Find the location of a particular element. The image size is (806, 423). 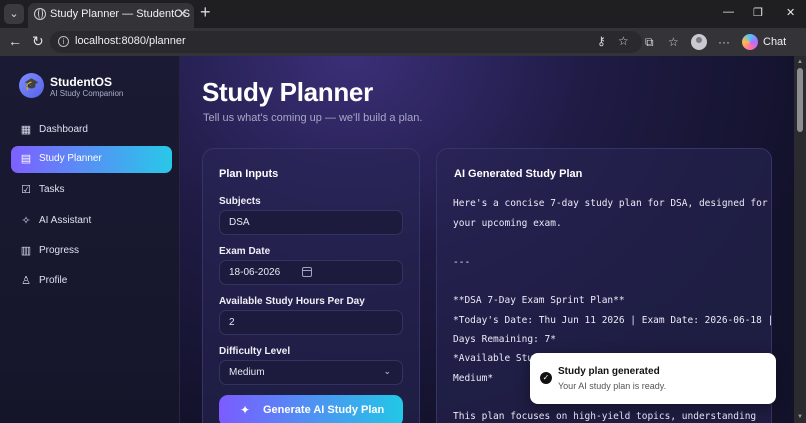

browser-tab: Study Planner — StudentOS ✕ is located at coordinates (111, 15).